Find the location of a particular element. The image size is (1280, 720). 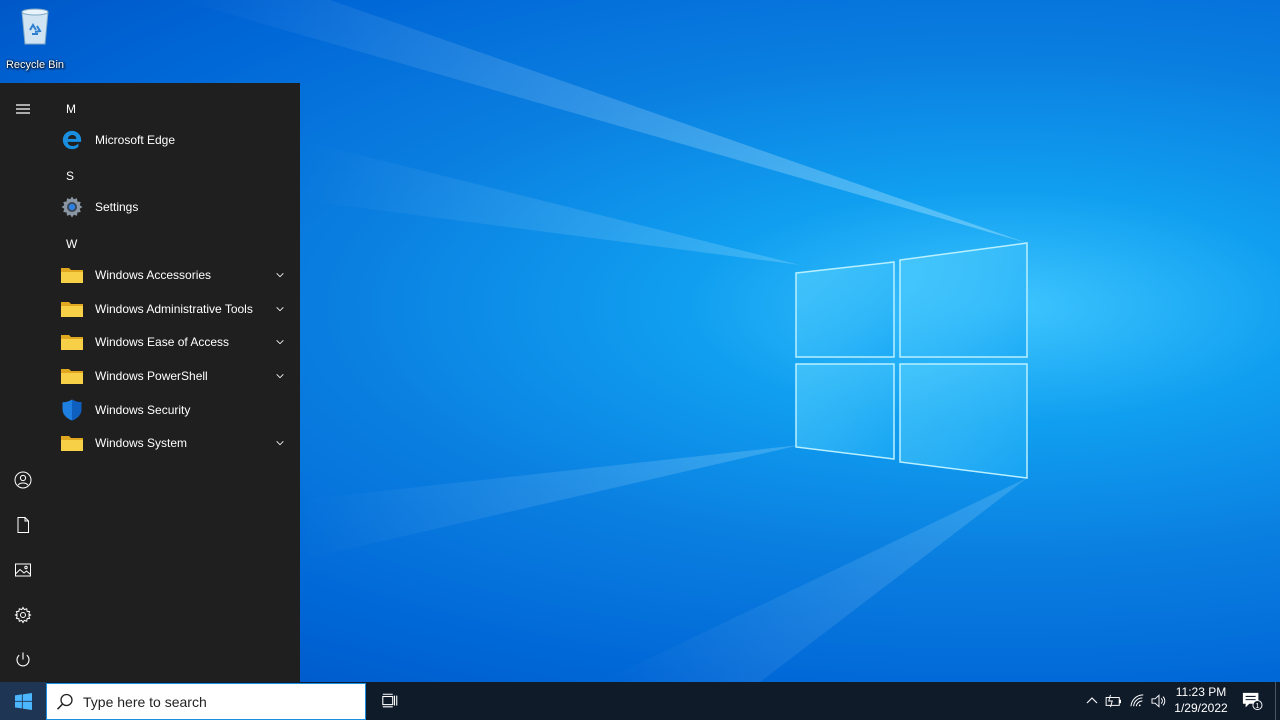

pictures-icon is located at coordinates (23, 570).